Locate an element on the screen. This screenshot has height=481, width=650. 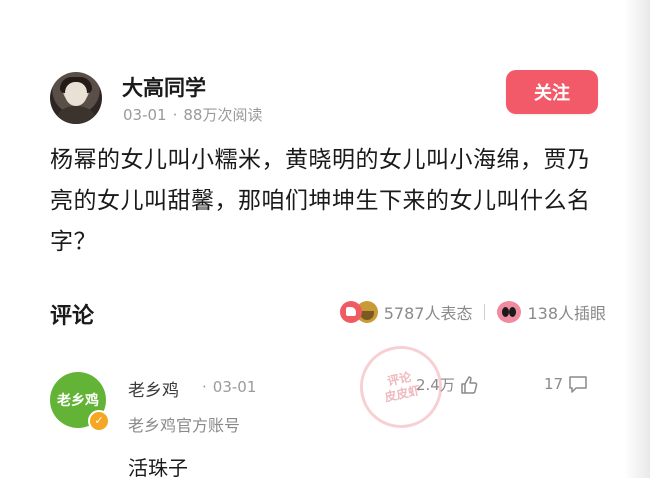
reactions-button is located at coordinates (358, 312).